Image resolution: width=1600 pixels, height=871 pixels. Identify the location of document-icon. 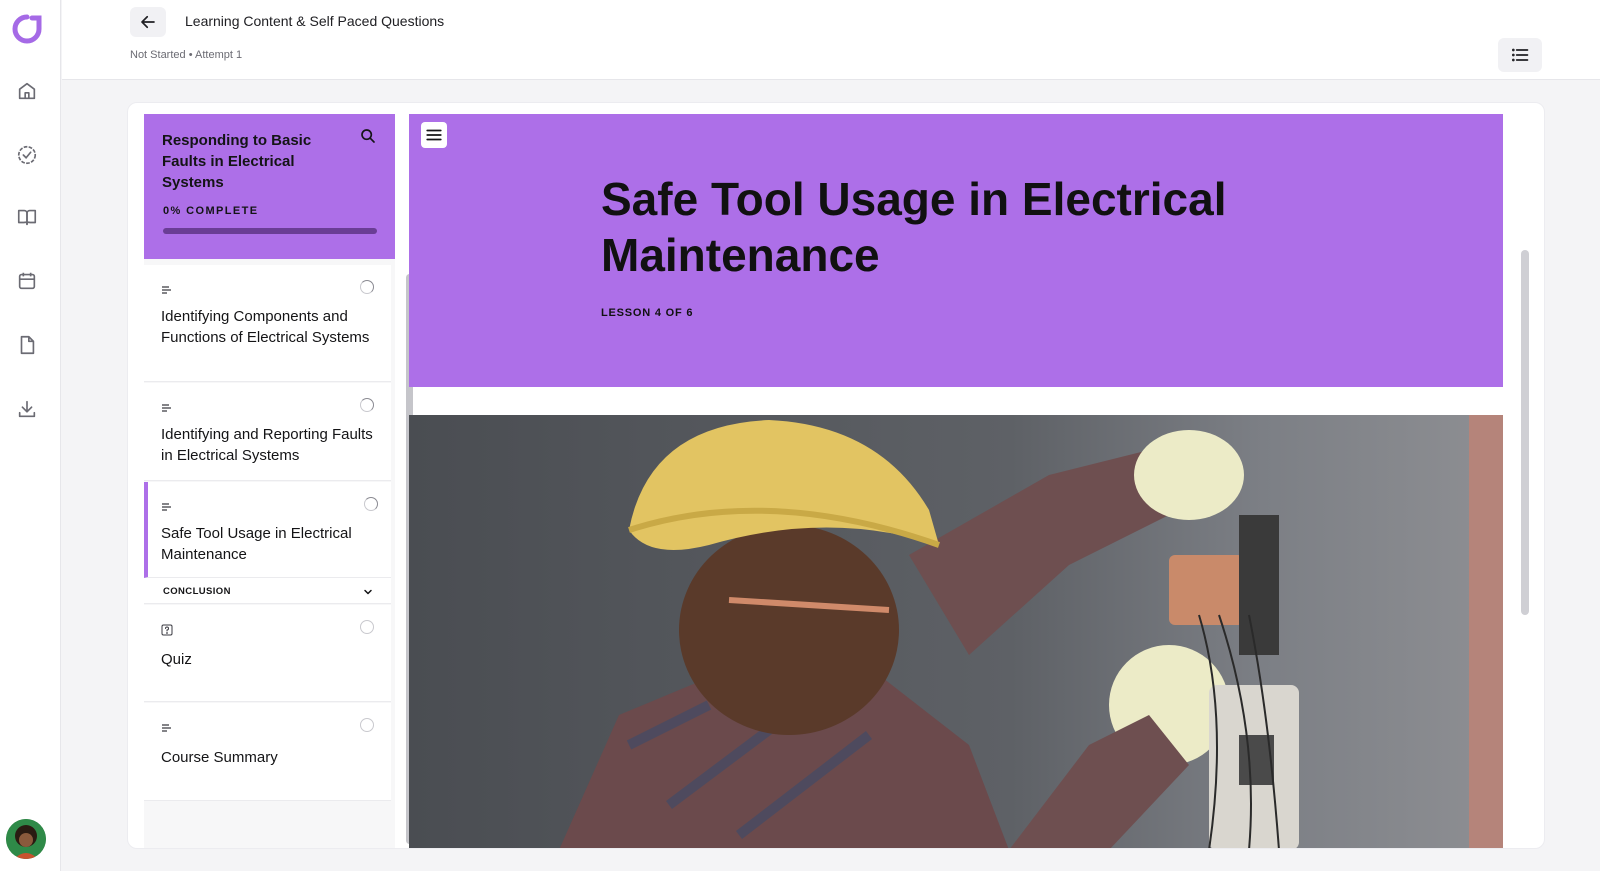
(27, 345).